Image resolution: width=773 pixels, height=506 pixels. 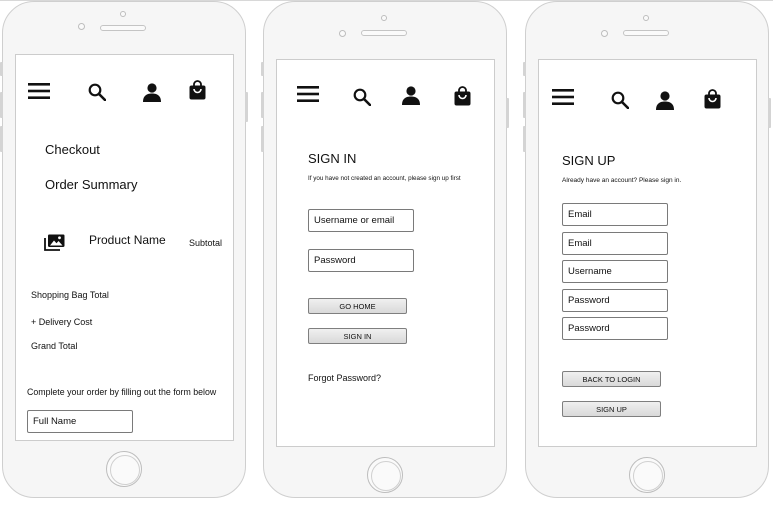 What do you see at coordinates (589, 160) in the screenshot?
I see `signup-title: SIGN UP` at bounding box center [589, 160].